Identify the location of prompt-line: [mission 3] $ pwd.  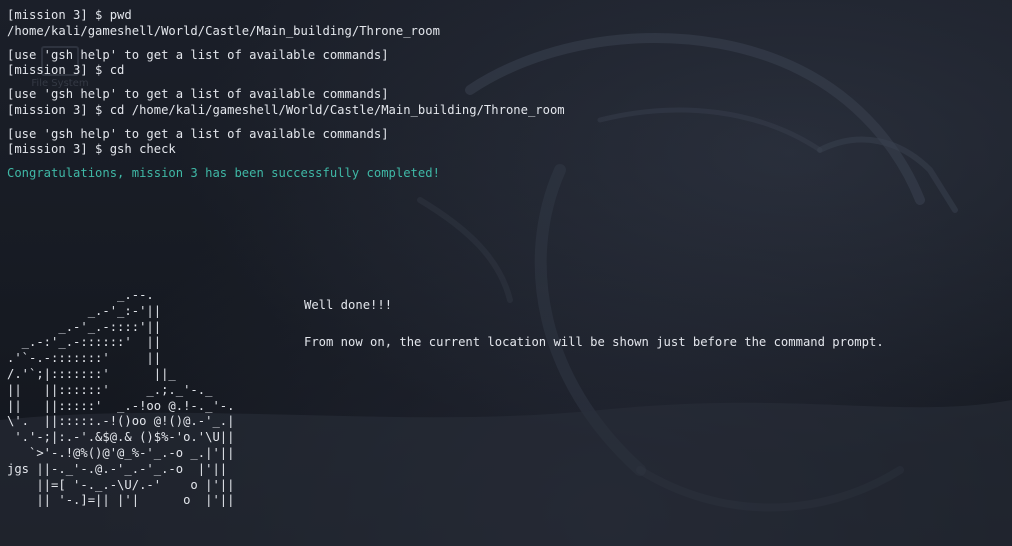
(69, 15).